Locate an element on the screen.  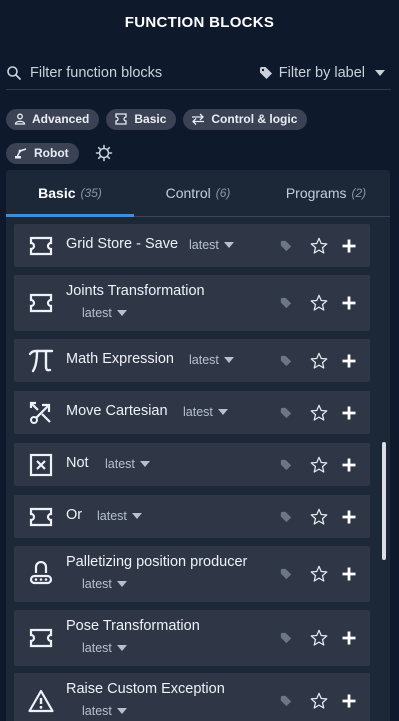
settings-gear-icon is located at coordinates (104, 153).